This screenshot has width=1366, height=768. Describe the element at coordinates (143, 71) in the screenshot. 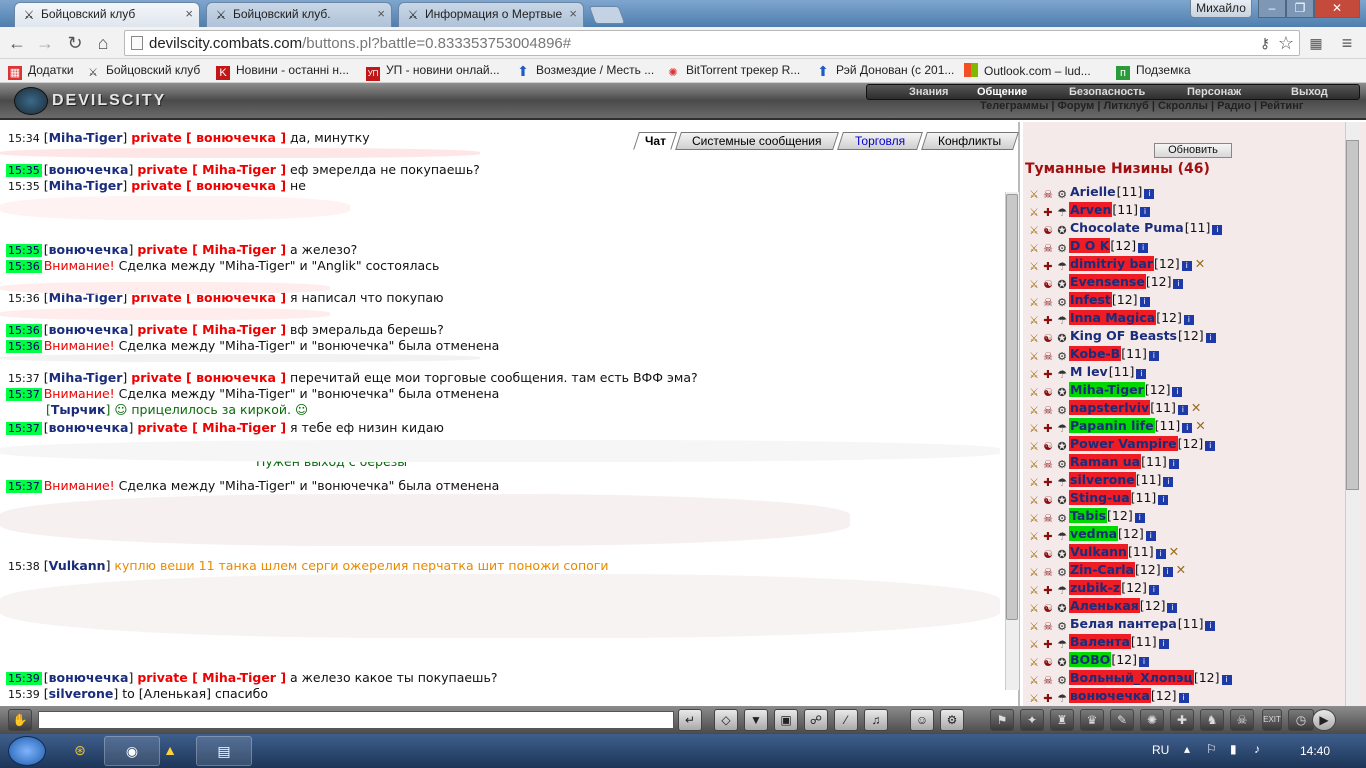

I see `bookmark-item: ⚔ Бойцовский клуб` at that location.